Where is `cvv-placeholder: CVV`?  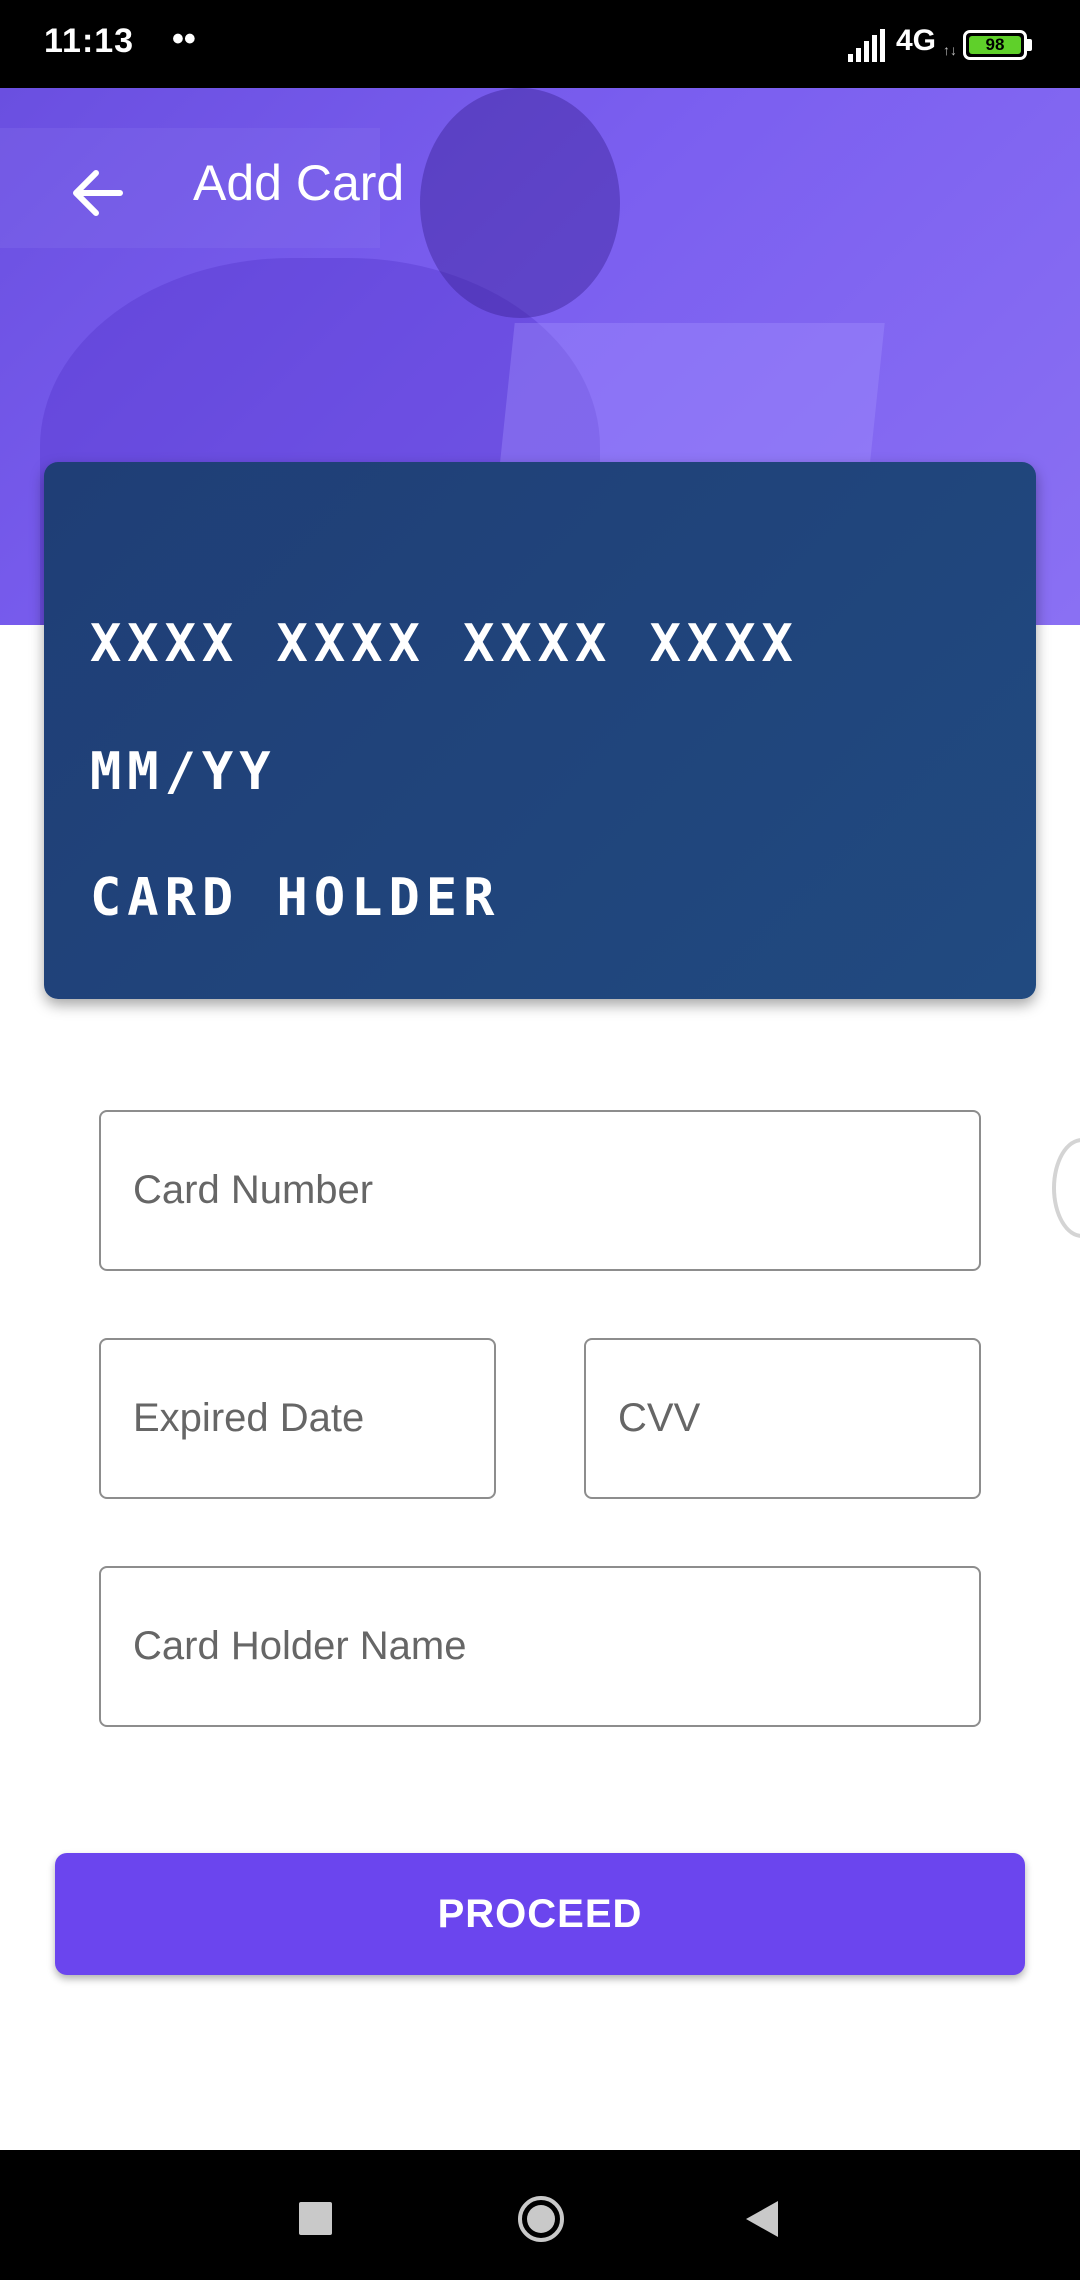 cvv-placeholder: CVV is located at coordinates (659, 1418).